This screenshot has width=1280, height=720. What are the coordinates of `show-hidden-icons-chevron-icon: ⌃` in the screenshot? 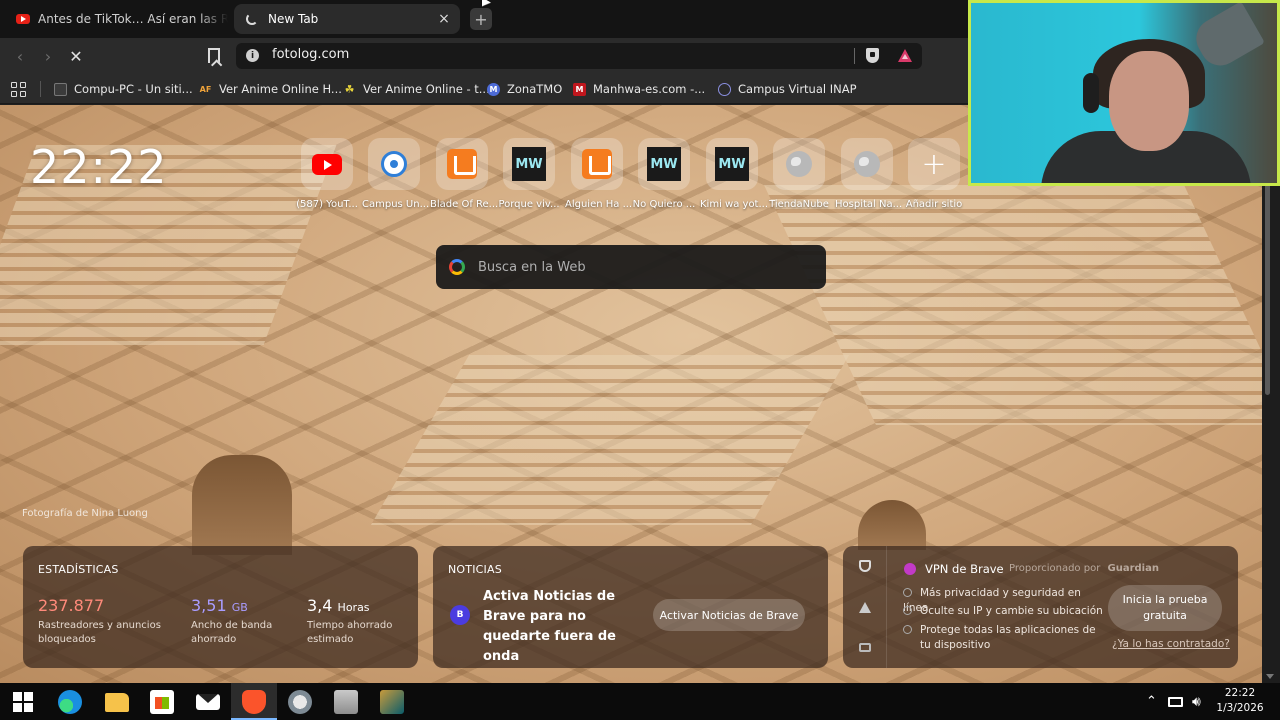 It's located at (1151, 701).